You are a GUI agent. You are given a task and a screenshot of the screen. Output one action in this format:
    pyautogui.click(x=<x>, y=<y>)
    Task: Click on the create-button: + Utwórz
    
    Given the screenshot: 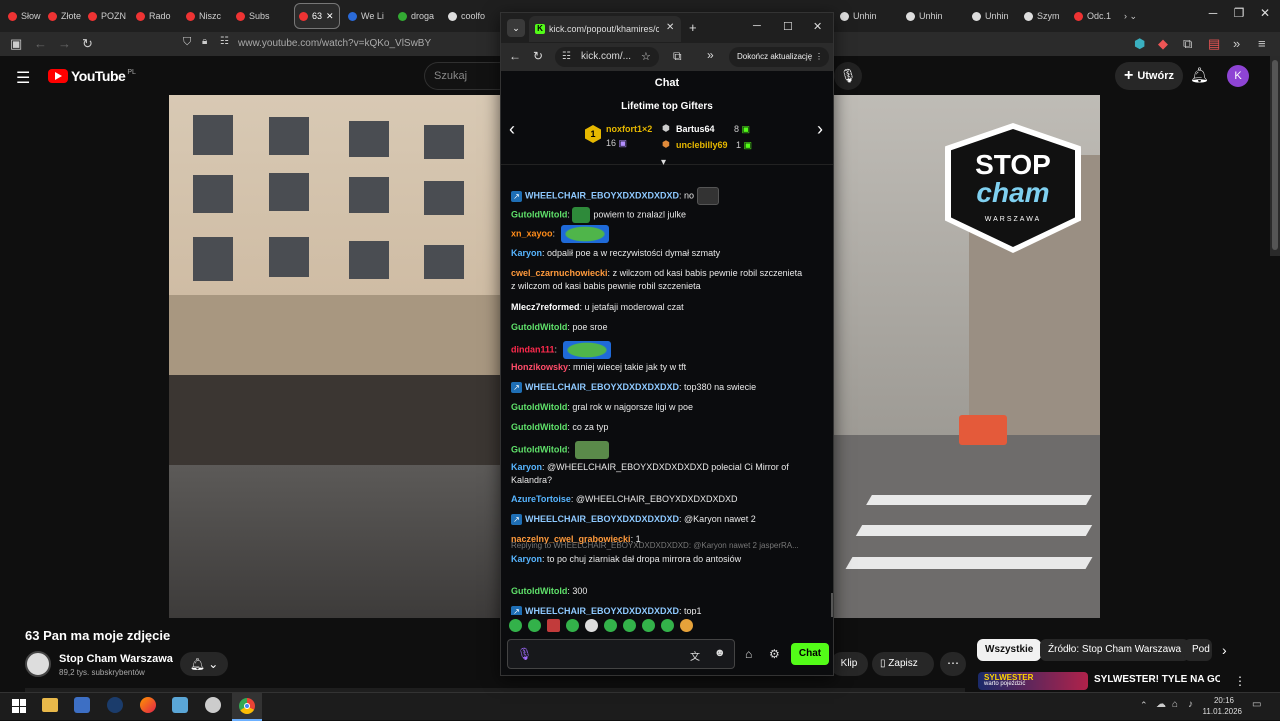 What is the action you would take?
    pyautogui.click(x=1149, y=76)
    